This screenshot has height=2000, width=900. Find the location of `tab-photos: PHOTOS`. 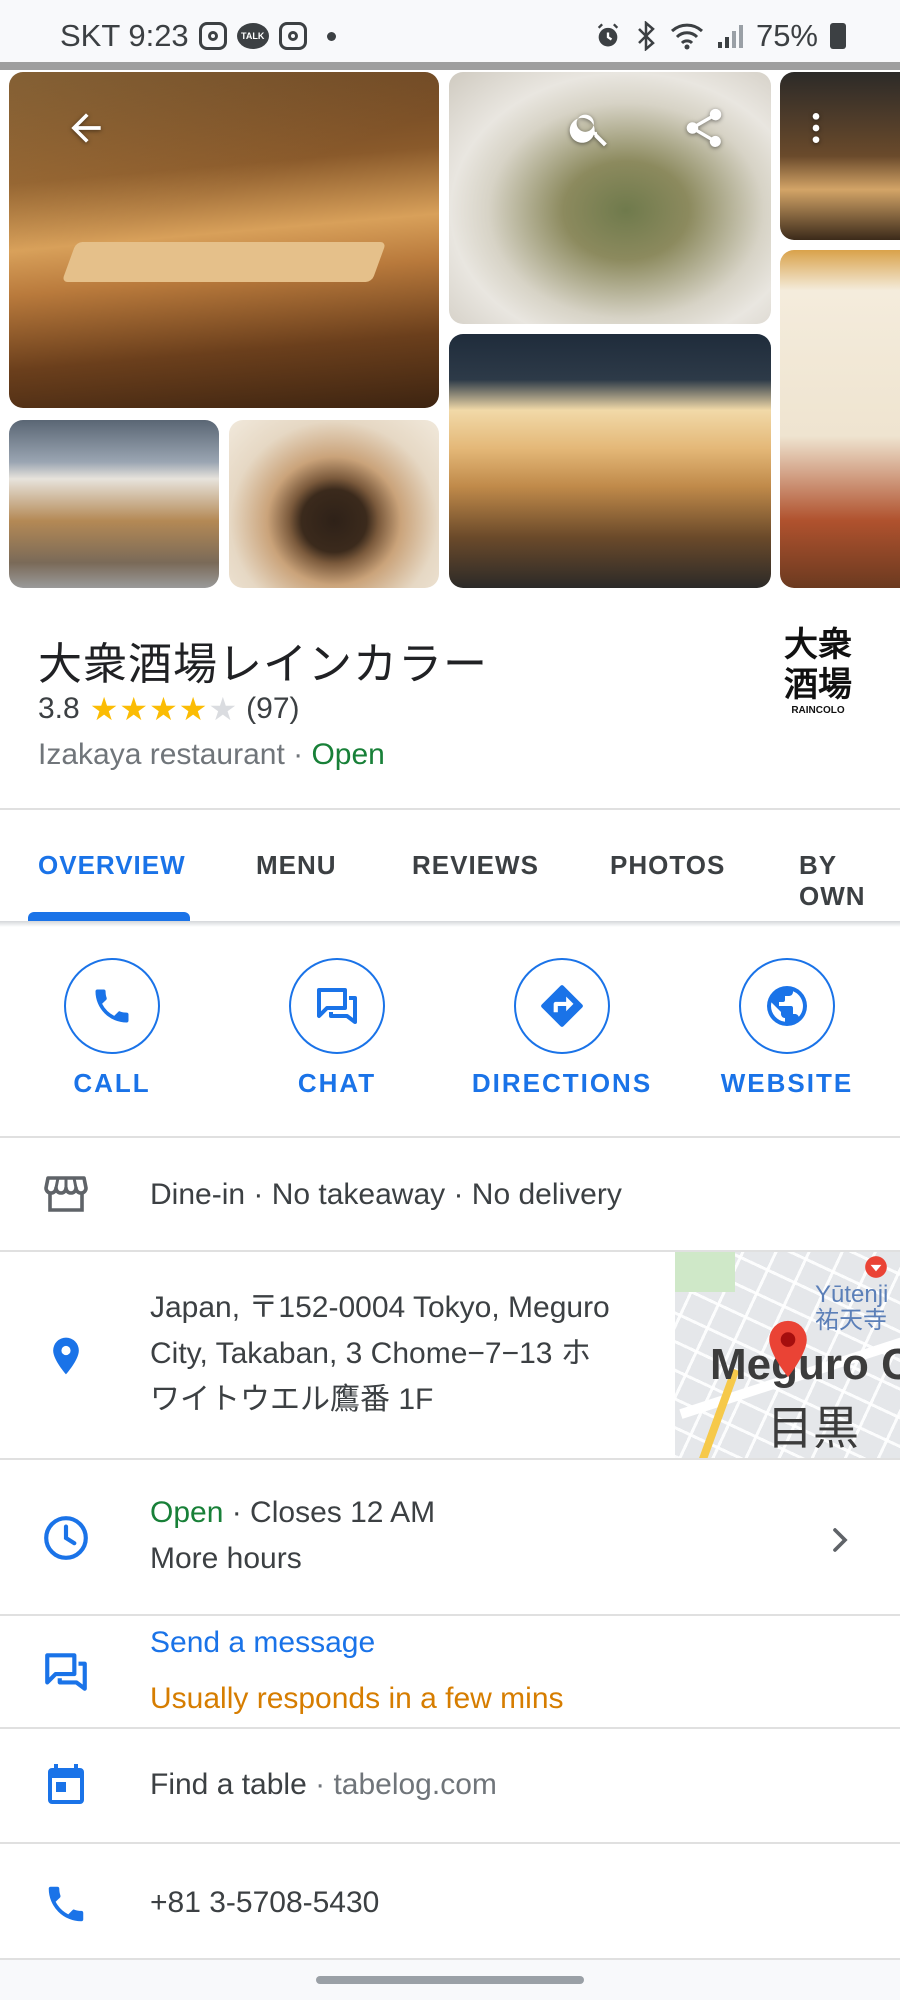

tab-photos: PHOTOS is located at coordinates (667, 865).